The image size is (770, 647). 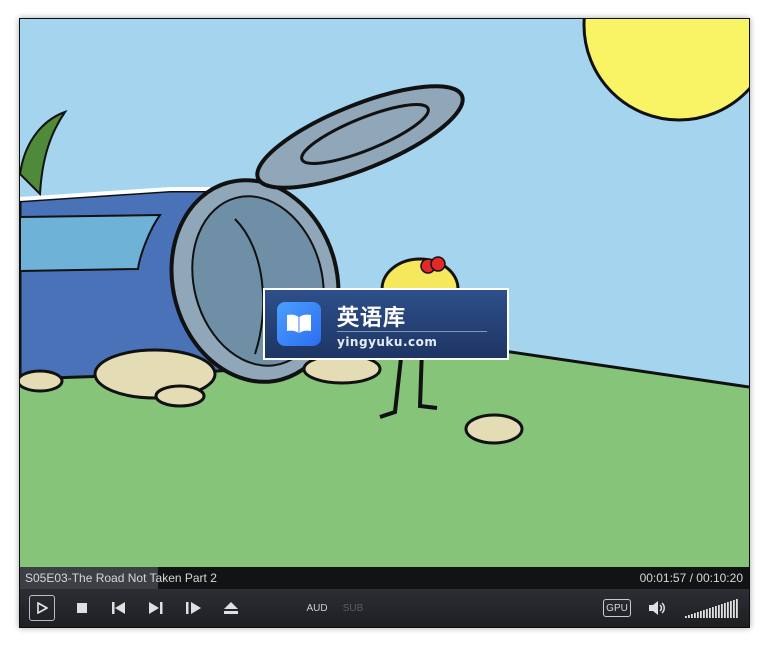 I want to click on gpu-button: GPU, so click(x=617, y=608).